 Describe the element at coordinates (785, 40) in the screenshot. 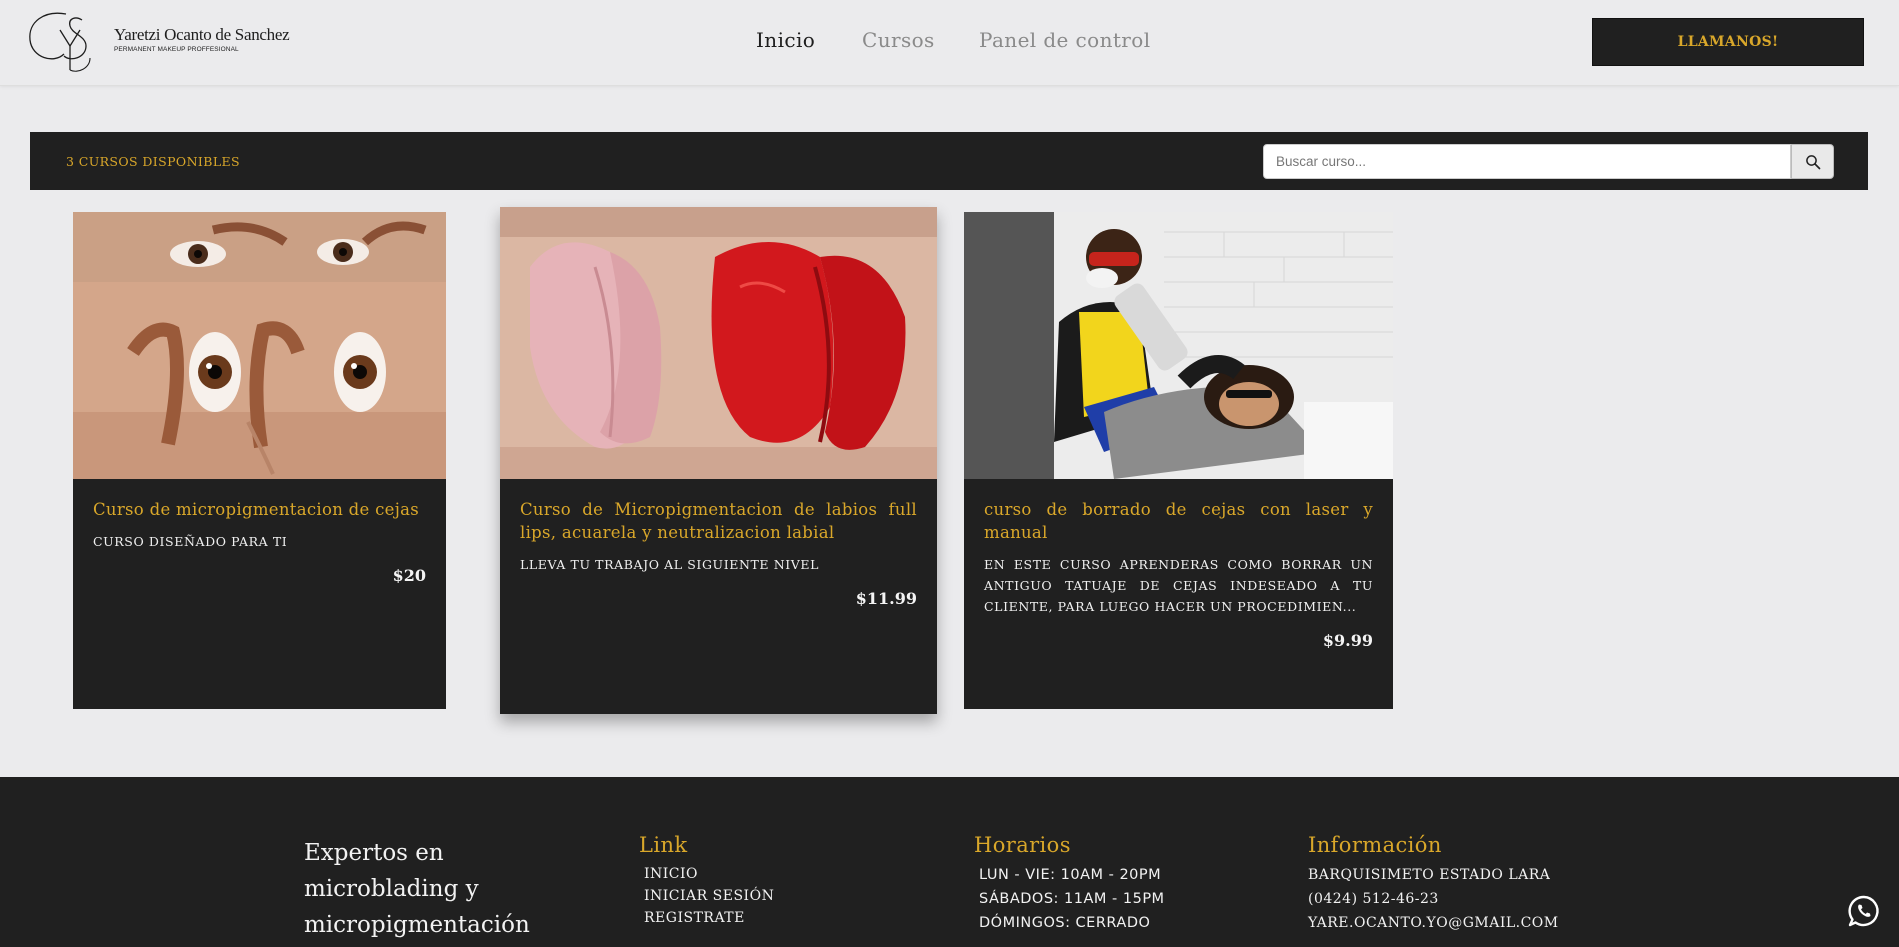

I see `nav-inicio: Inicio` at that location.